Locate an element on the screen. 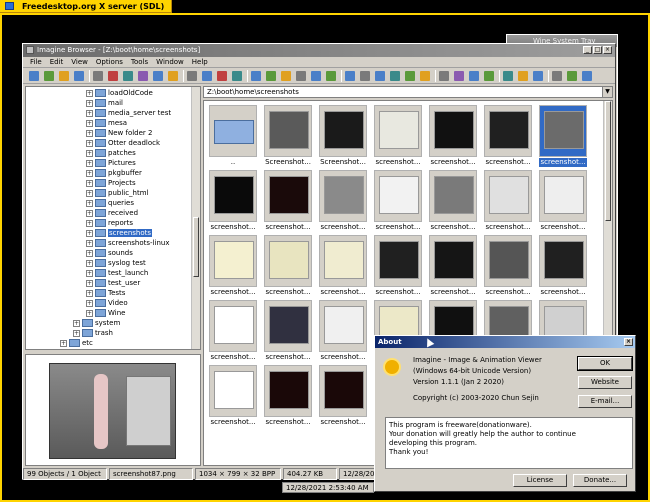  tree-scroll-thumb is located at coordinates (196, 247).